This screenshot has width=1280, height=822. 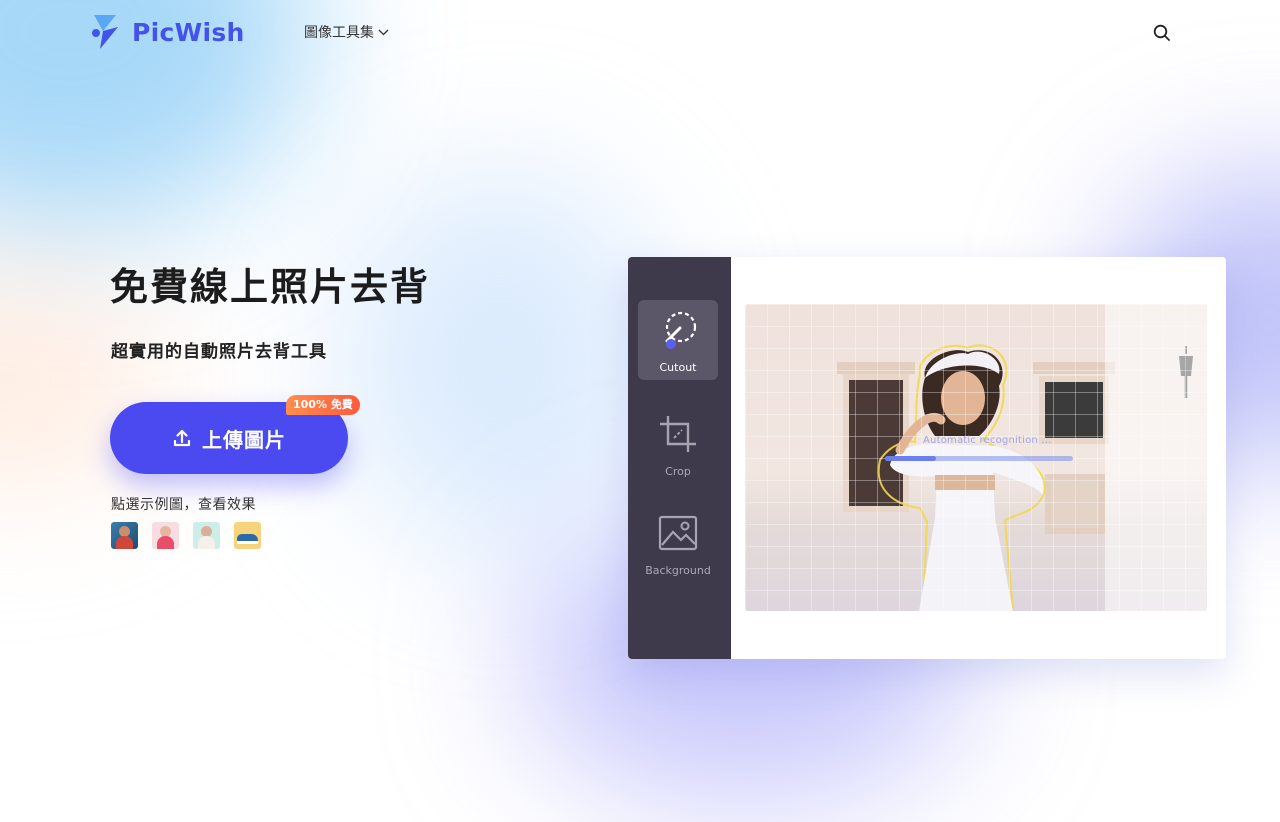 I want to click on sample-images, so click(x=186, y=535).